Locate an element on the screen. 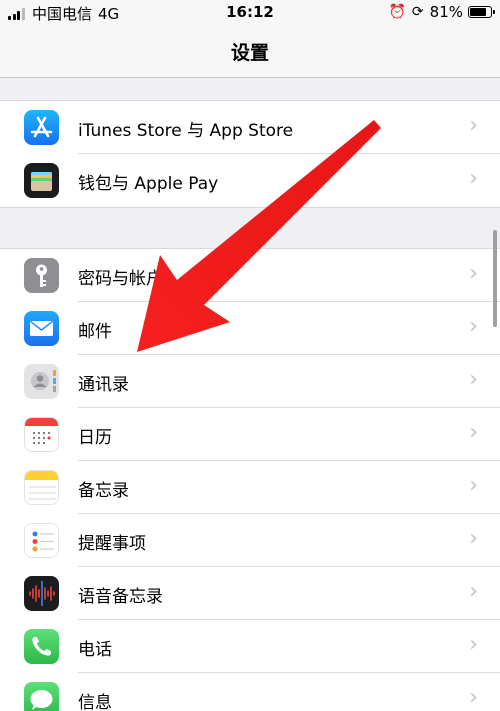  settings-row-label: 电话 is located at coordinates (95, 650).